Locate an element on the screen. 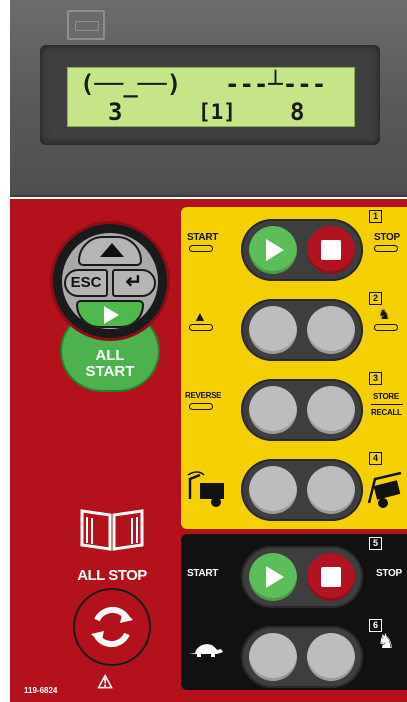 This screenshot has width=407, height=702. all-stop-button is located at coordinates (112, 627).